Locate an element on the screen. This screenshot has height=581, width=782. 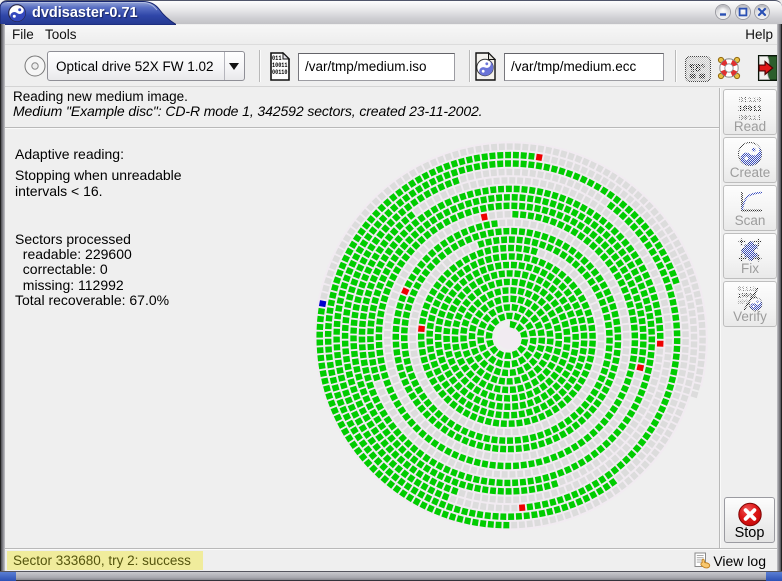
menu-file: File is located at coordinates (23, 34).